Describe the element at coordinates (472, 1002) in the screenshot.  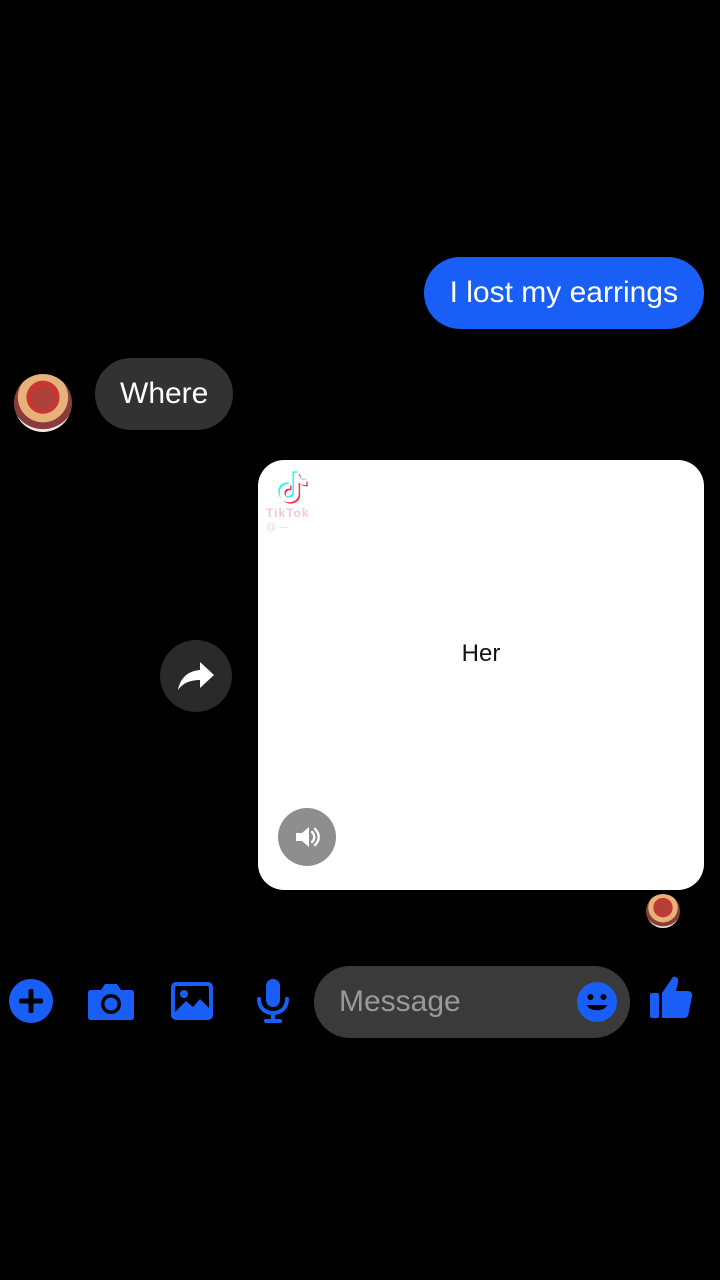
I see `message-input: Message` at that location.